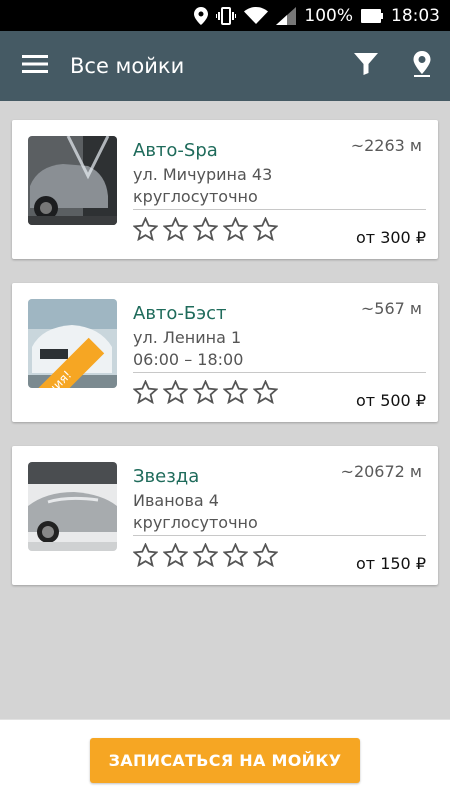 This screenshot has height=800, width=450. What do you see at coordinates (201, 15) in the screenshot?
I see `location-status-icon` at bounding box center [201, 15].